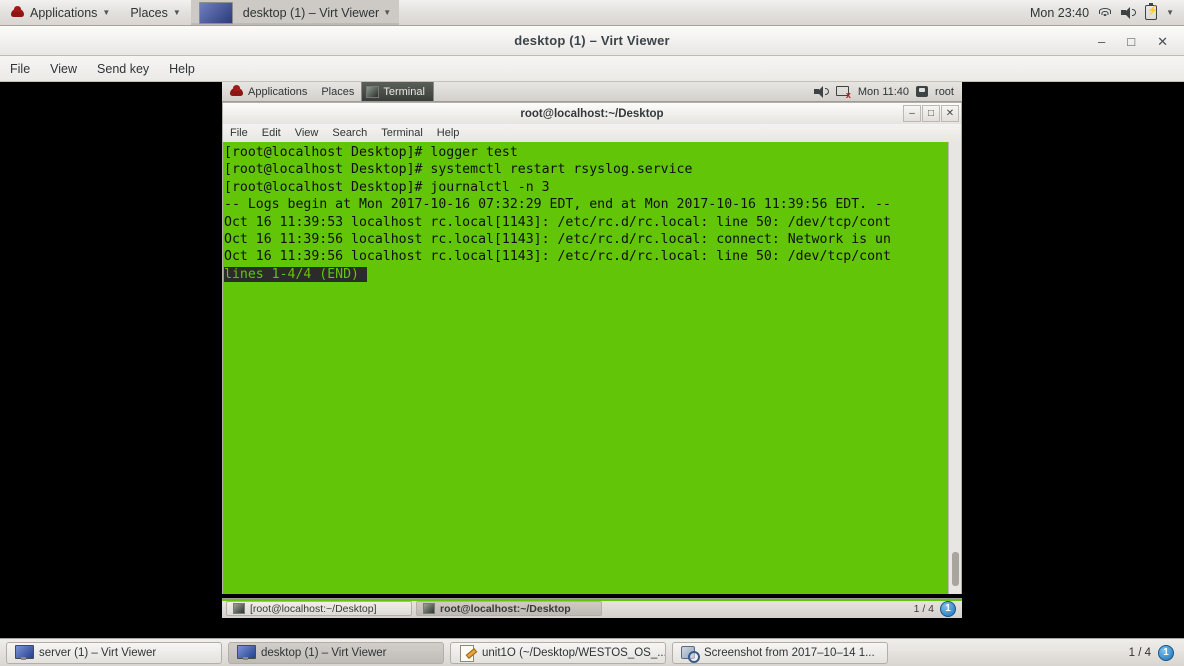  What do you see at coordinates (912, 113) in the screenshot?
I see `terminal-minimize-button: –` at bounding box center [912, 113].